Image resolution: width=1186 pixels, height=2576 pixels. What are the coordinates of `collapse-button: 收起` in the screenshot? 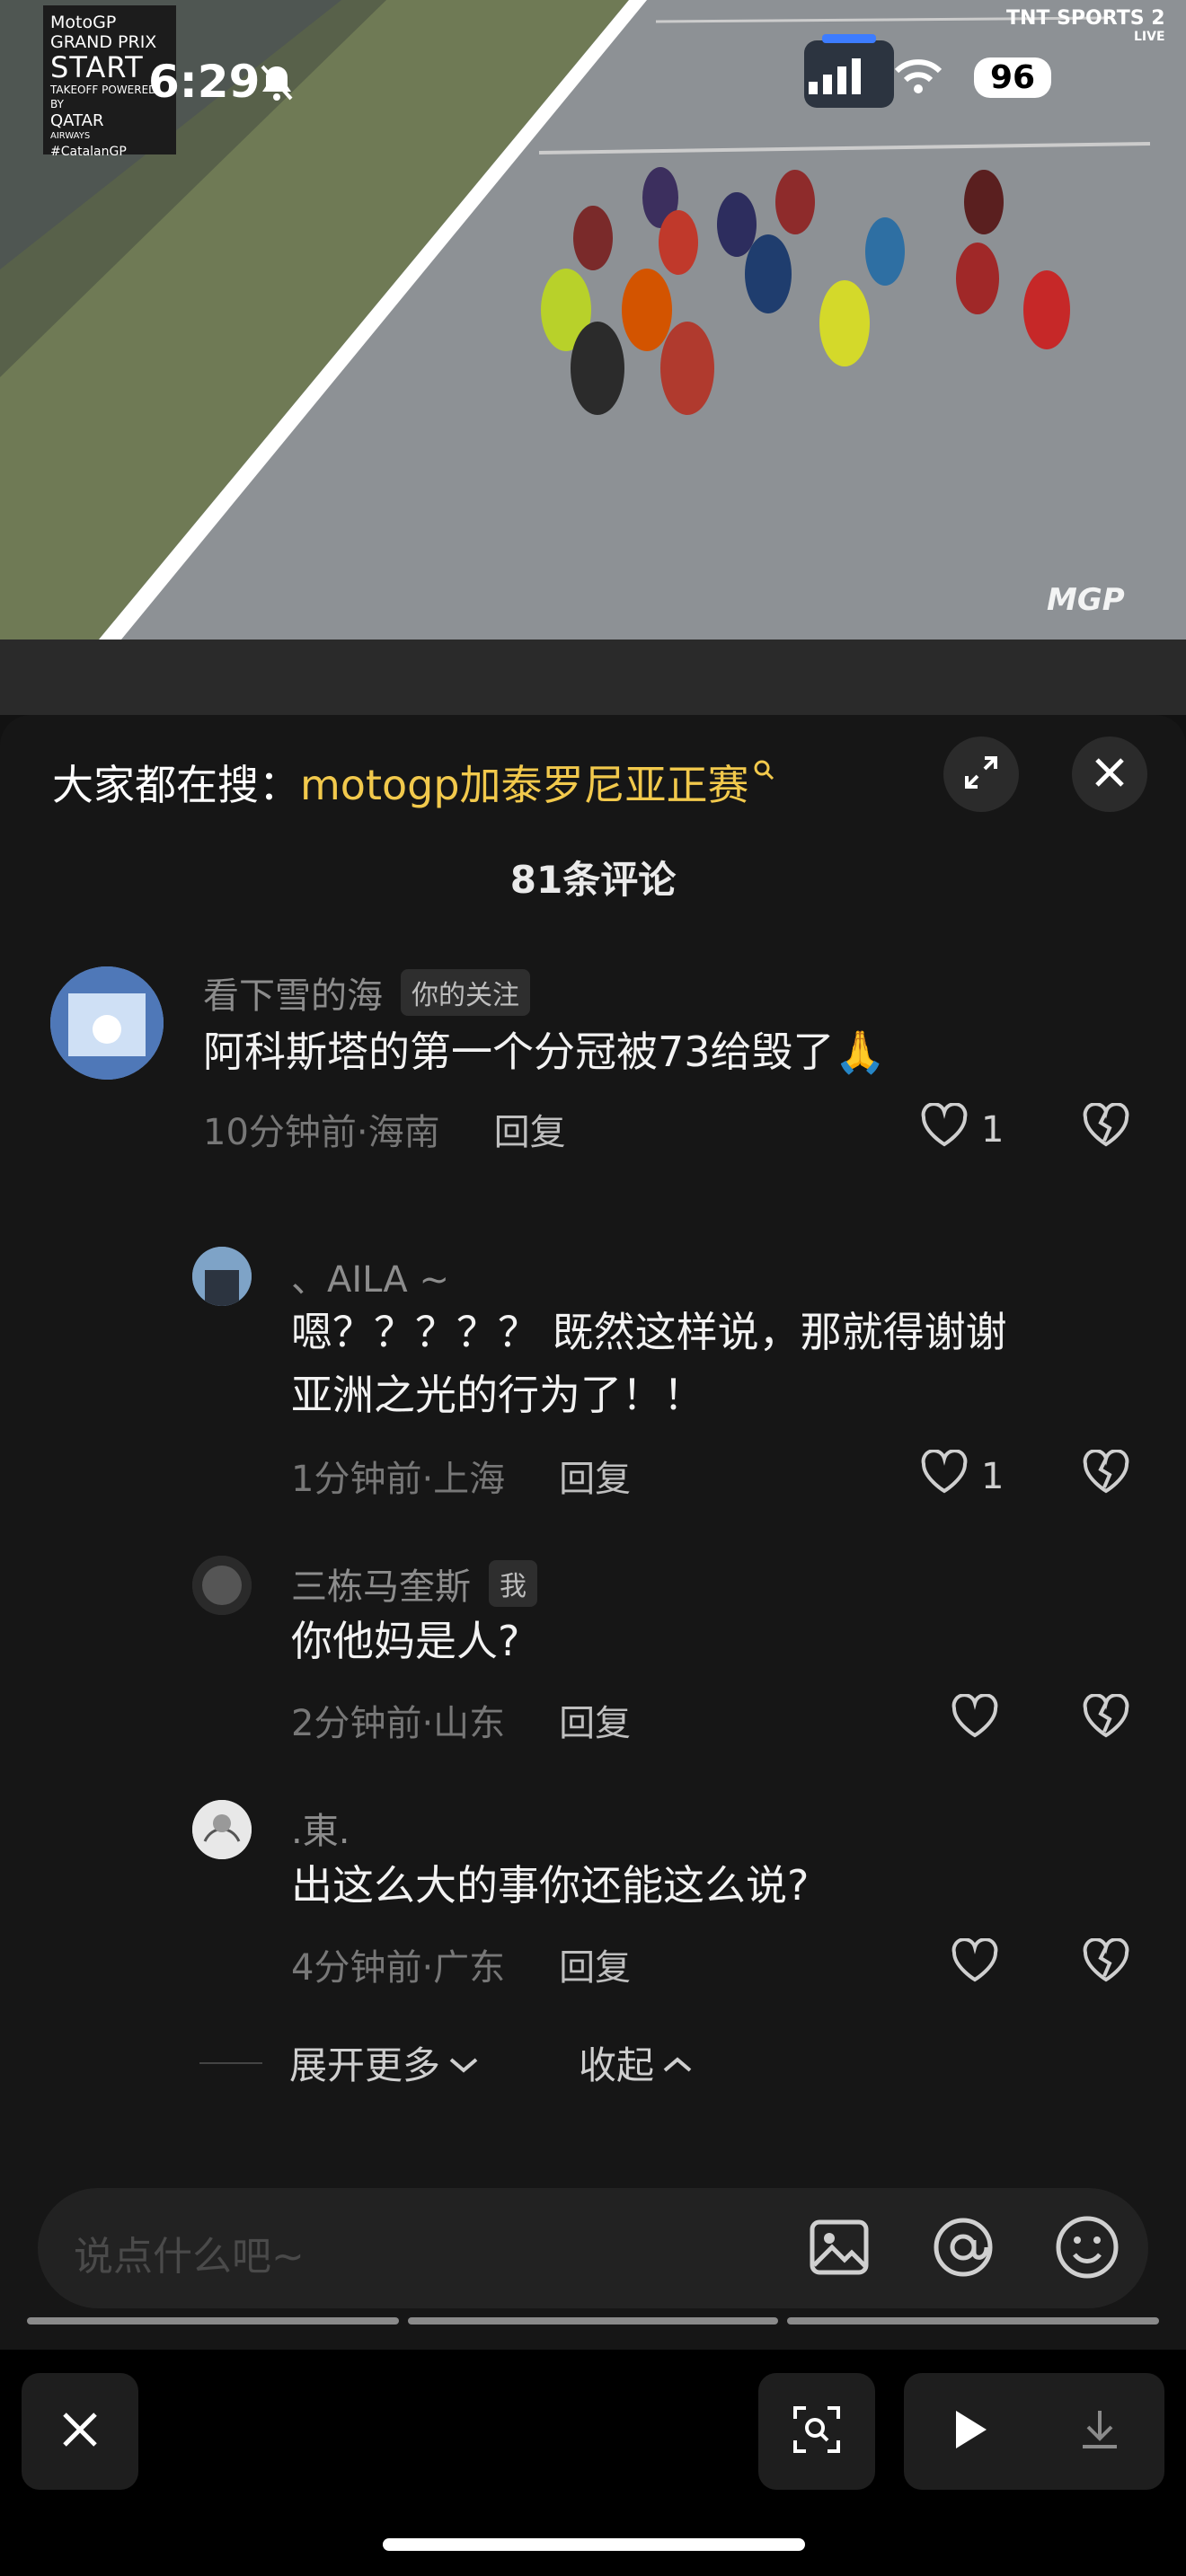 It's located at (636, 2062).